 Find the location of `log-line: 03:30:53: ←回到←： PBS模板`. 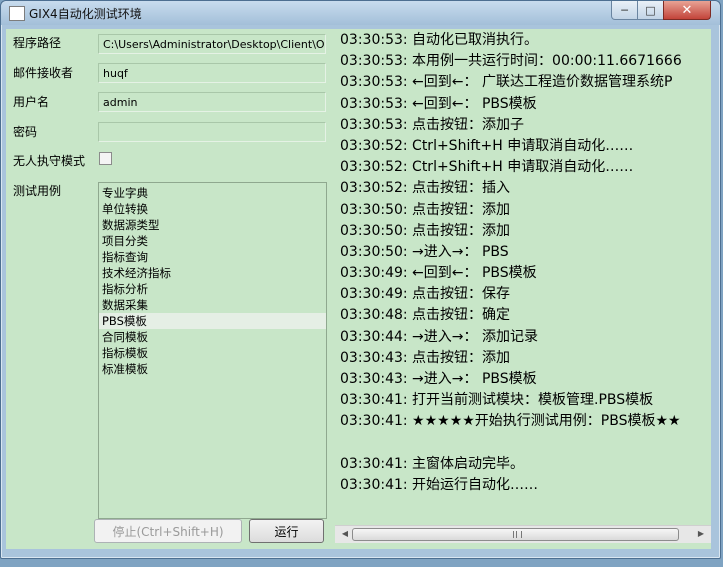

log-line: 03:30:53: ←回到←： PBS模板 is located at coordinates (438, 103).